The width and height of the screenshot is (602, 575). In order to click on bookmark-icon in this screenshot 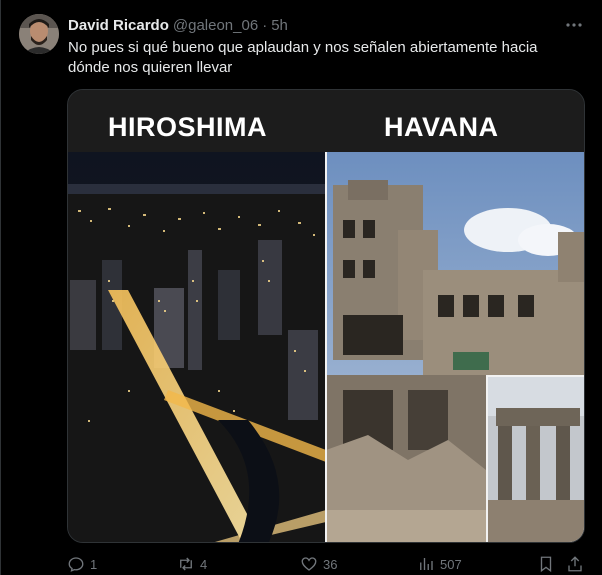, I will do `click(546, 564)`.